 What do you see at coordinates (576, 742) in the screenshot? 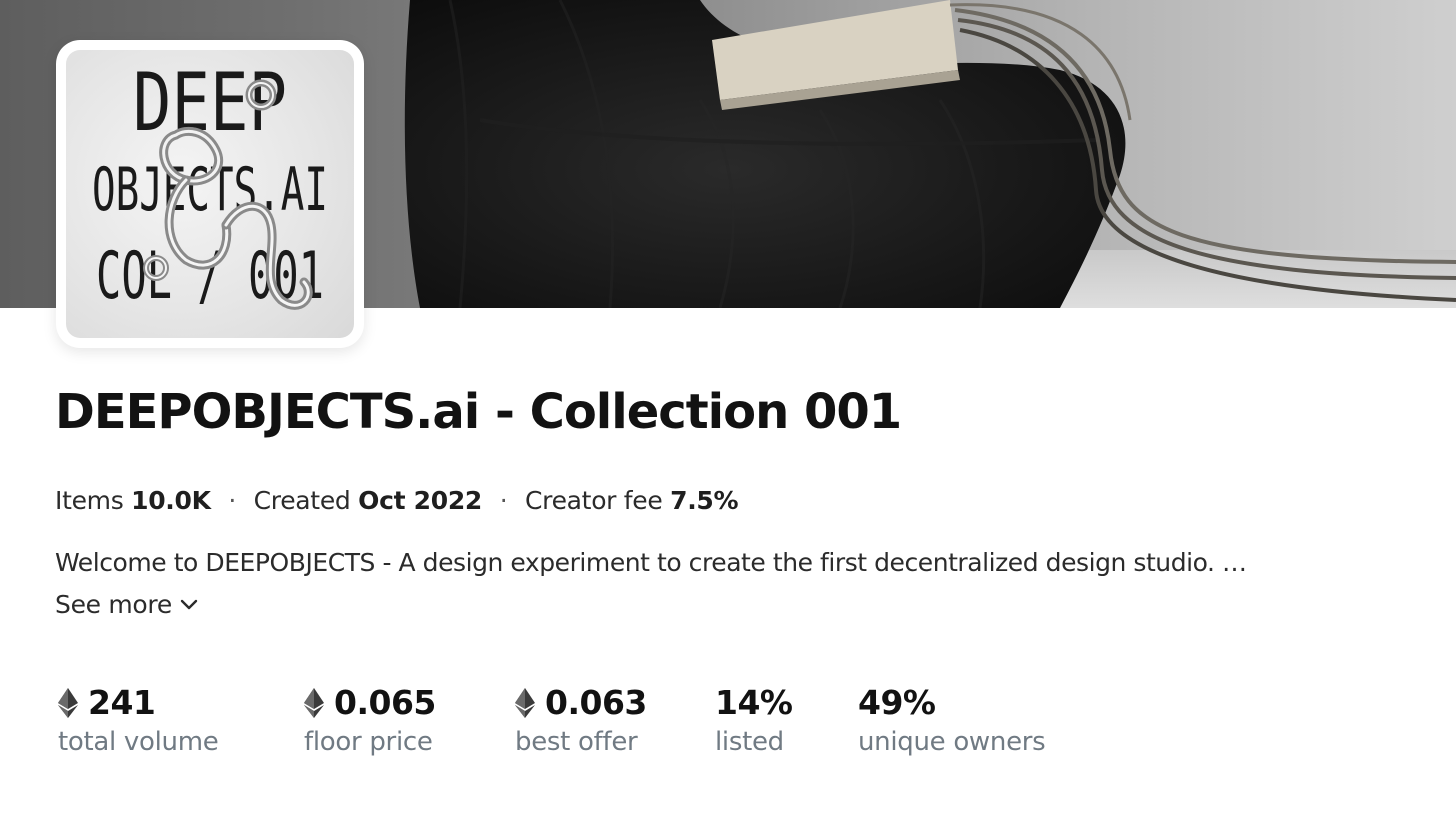
I see `stat-label: best offer` at bounding box center [576, 742].